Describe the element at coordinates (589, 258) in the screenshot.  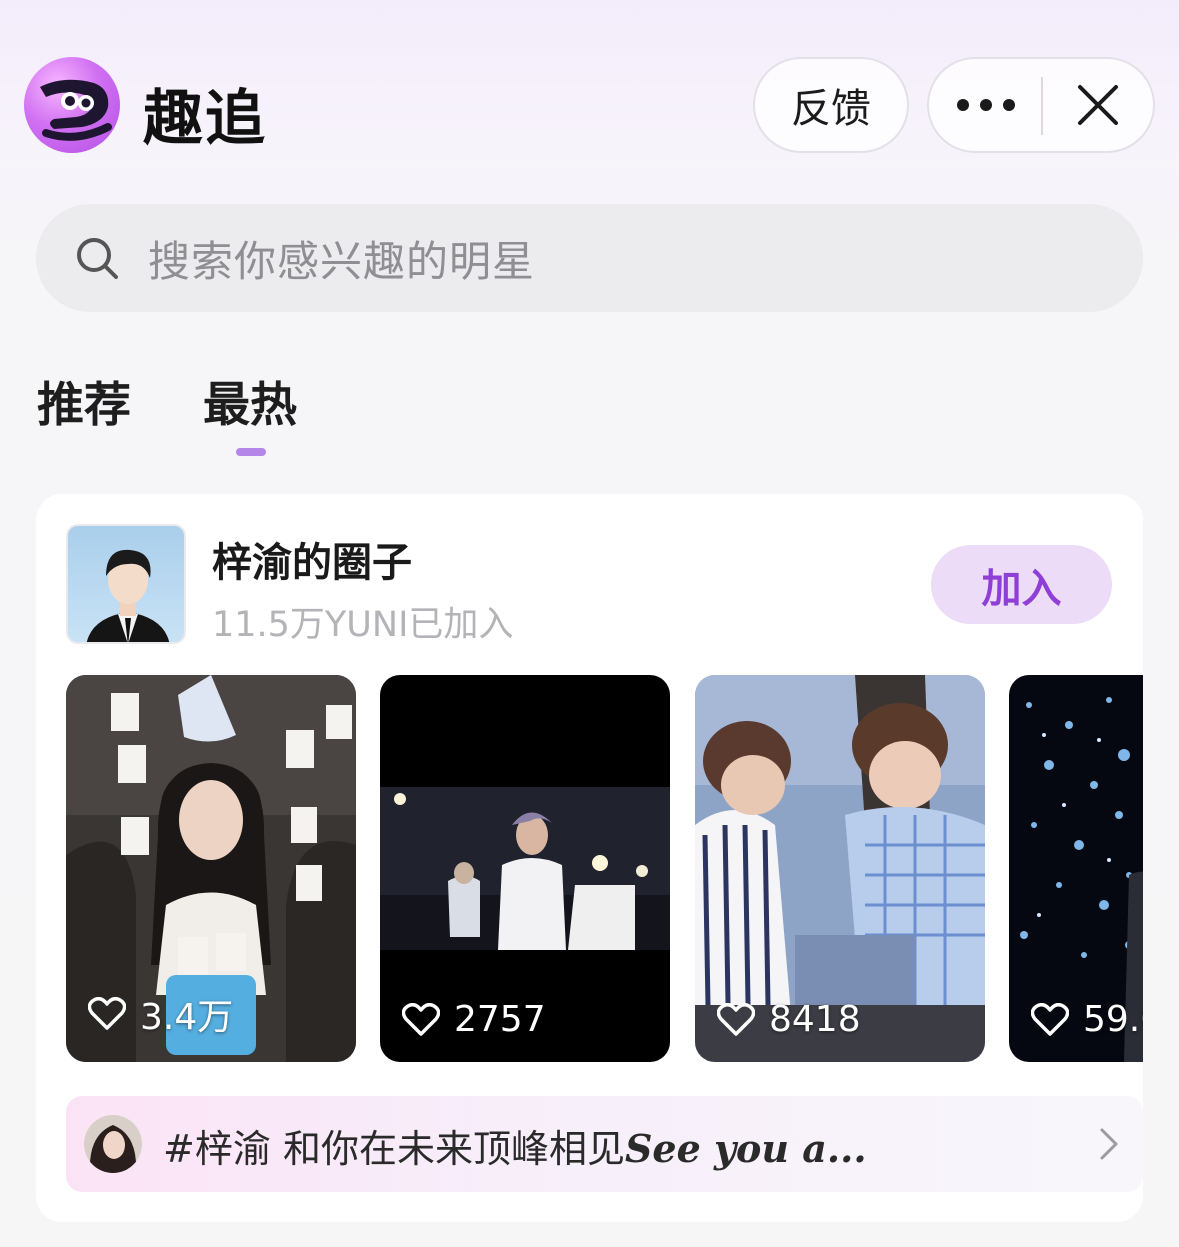
I see `search-input: 搜索你感兴趣的明星` at that location.